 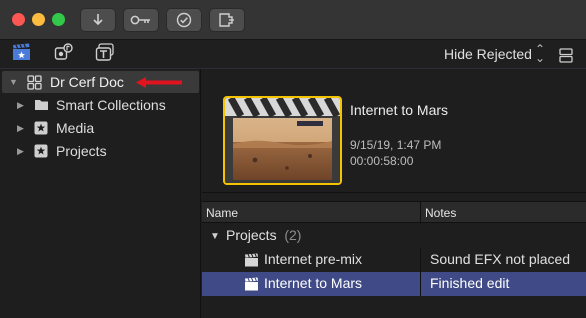 What do you see at coordinates (396, 145) in the screenshot?
I see `clip-date: 9/15/19, 1:47 PM` at bounding box center [396, 145].